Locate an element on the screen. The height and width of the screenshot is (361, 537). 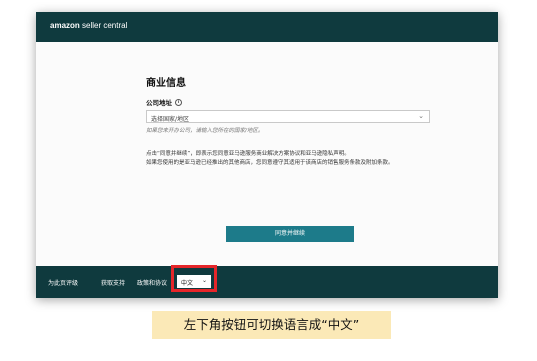
country-select: 选择国家/地区 ⌄ is located at coordinates (288, 116).